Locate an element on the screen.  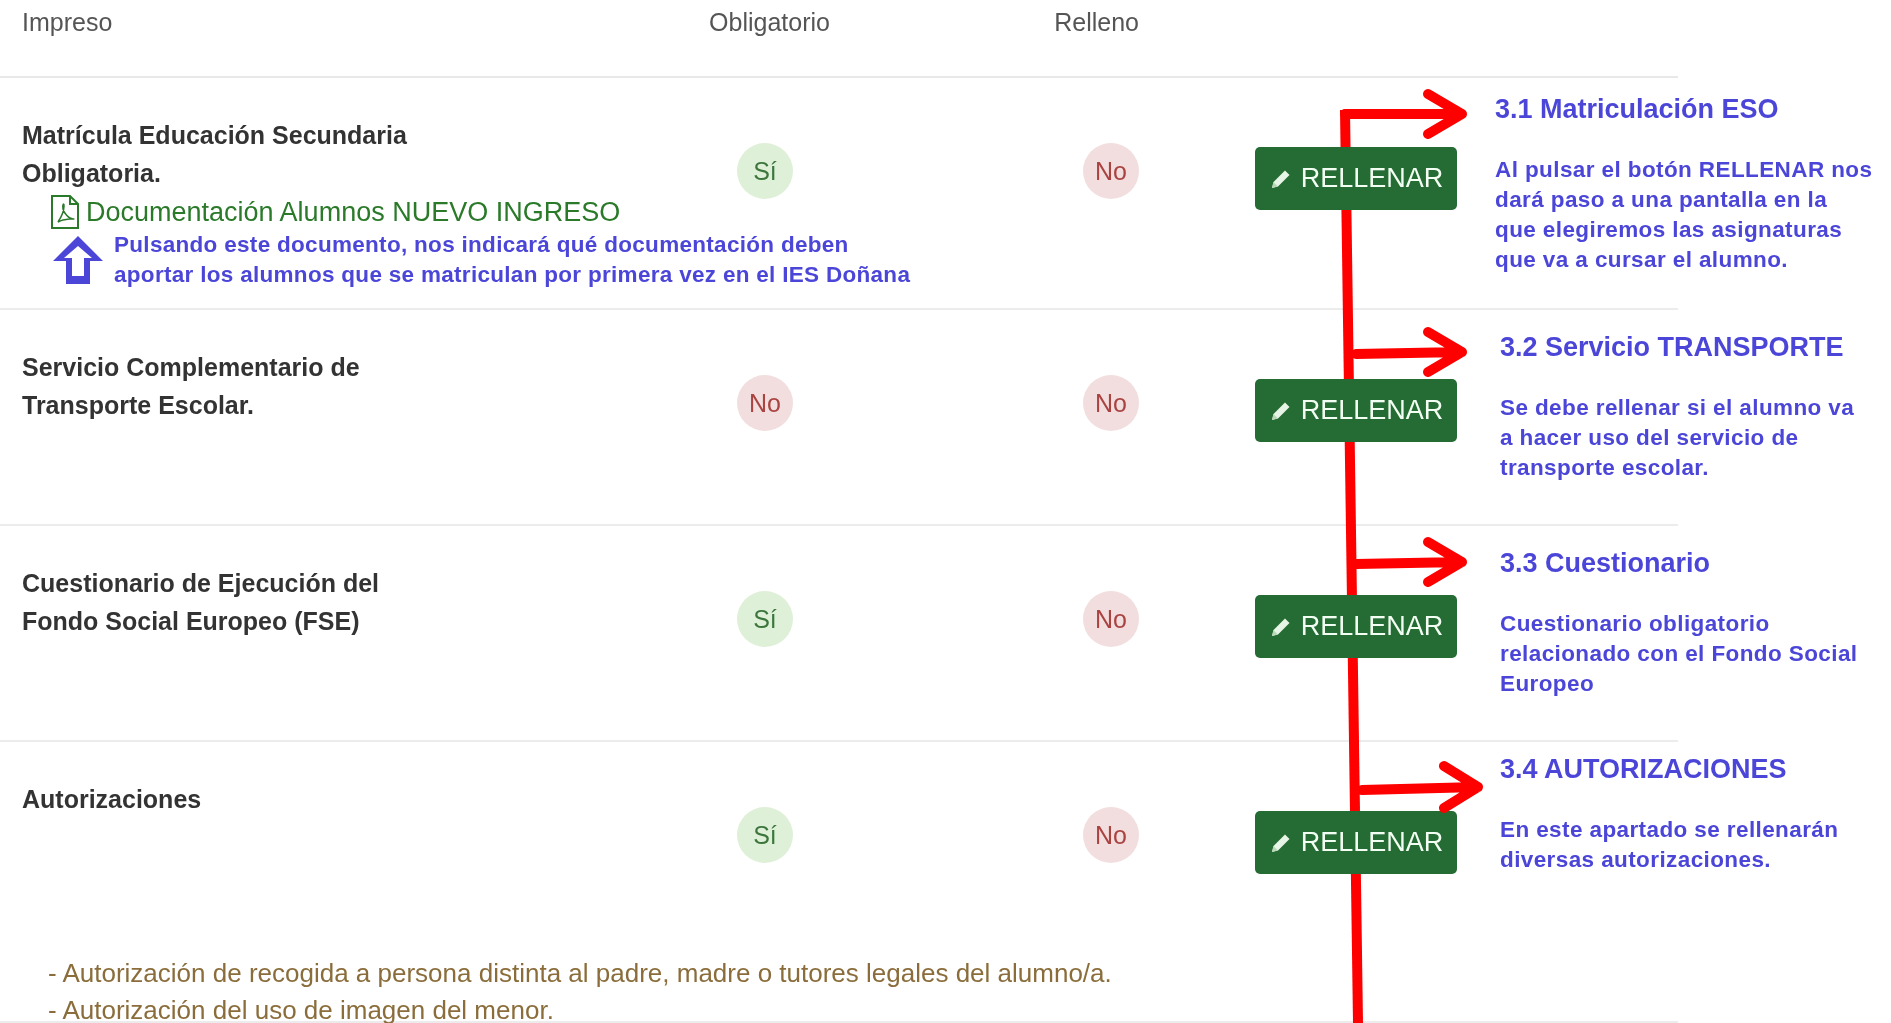
annotation-heading: 3.4 AUTORIZACIONES is located at coordinates (1644, 769).